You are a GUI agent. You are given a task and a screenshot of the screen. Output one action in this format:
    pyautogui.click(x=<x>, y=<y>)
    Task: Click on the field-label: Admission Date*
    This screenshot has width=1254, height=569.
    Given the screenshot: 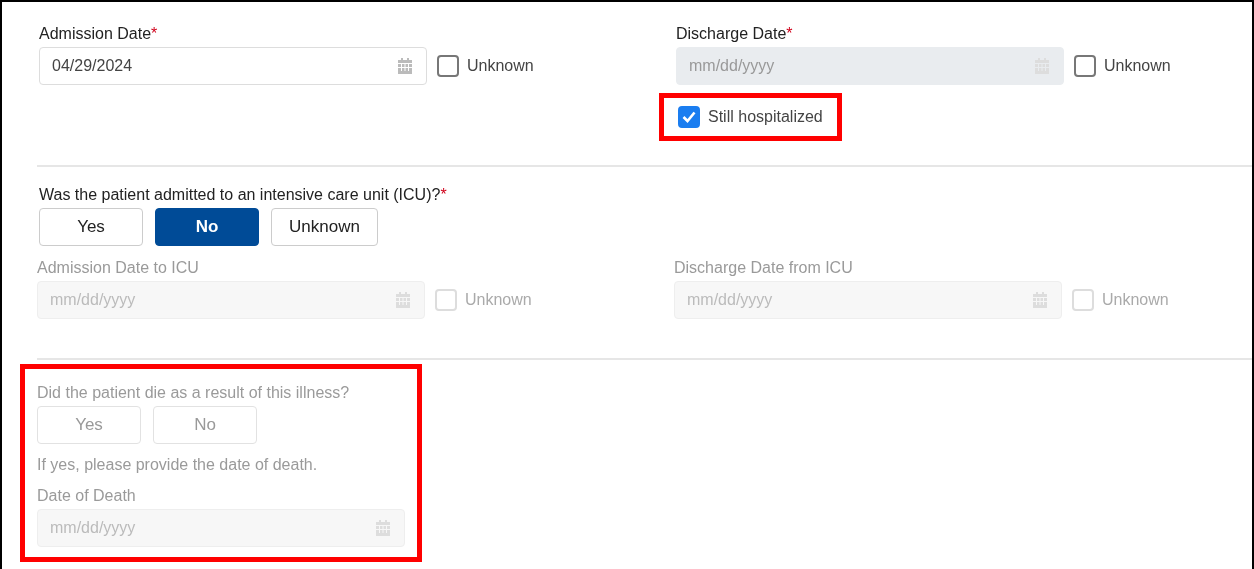 What is the action you would take?
    pyautogui.click(x=99, y=34)
    